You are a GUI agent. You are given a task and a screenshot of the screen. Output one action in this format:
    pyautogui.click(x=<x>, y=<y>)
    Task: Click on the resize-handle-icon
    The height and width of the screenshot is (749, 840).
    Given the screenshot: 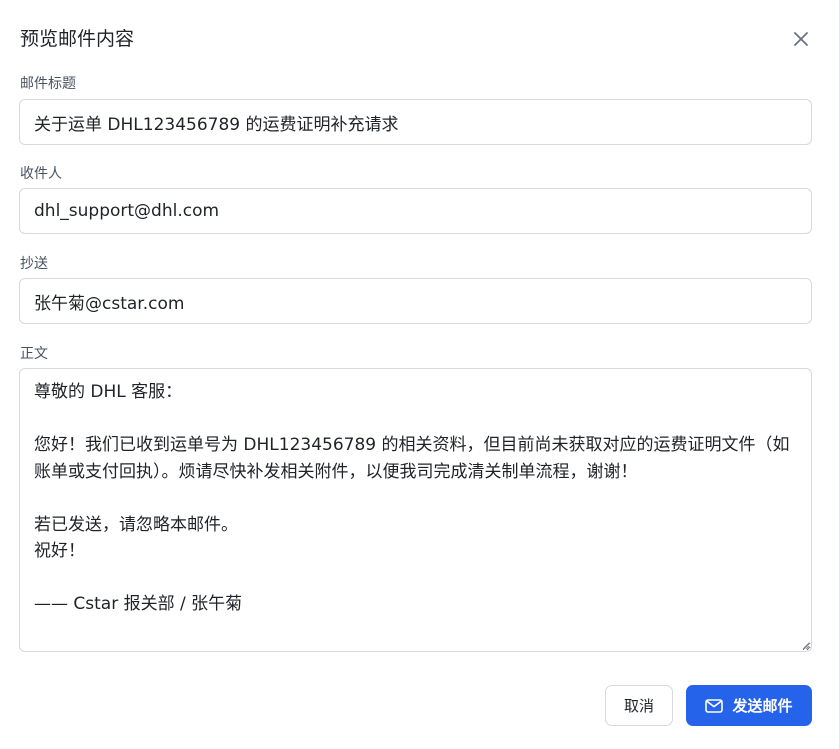 What is the action you would take?
    pyautogui.click(x=805, y=645)
    